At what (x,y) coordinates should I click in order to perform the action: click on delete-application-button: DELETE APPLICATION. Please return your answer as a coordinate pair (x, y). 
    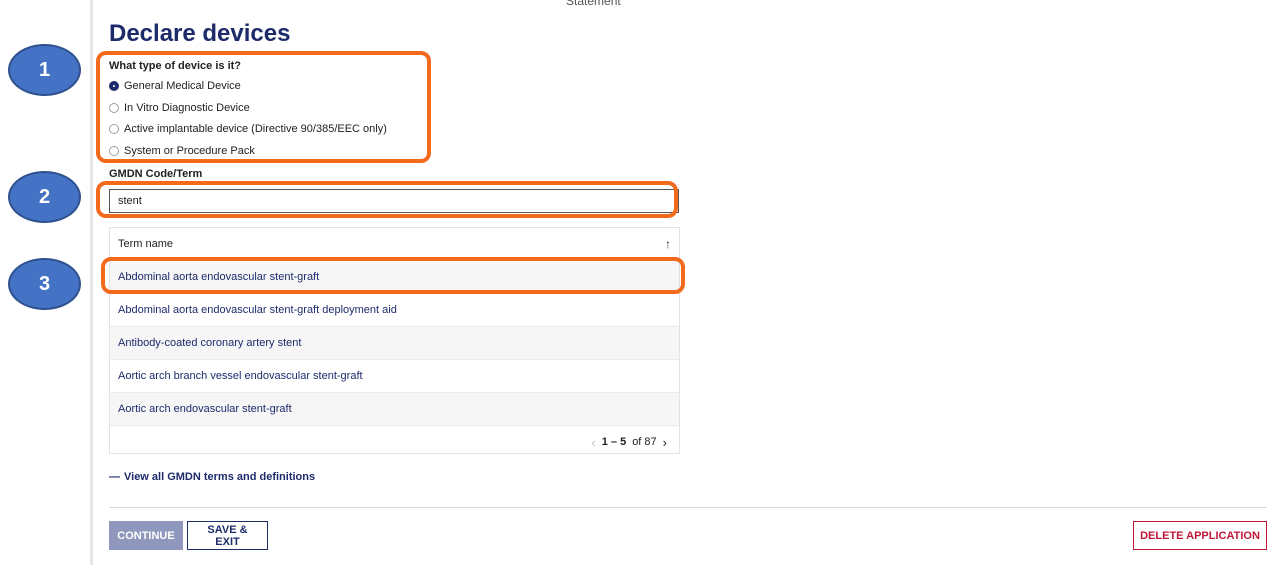
    Looking at the image, I should click on (1200, 535).